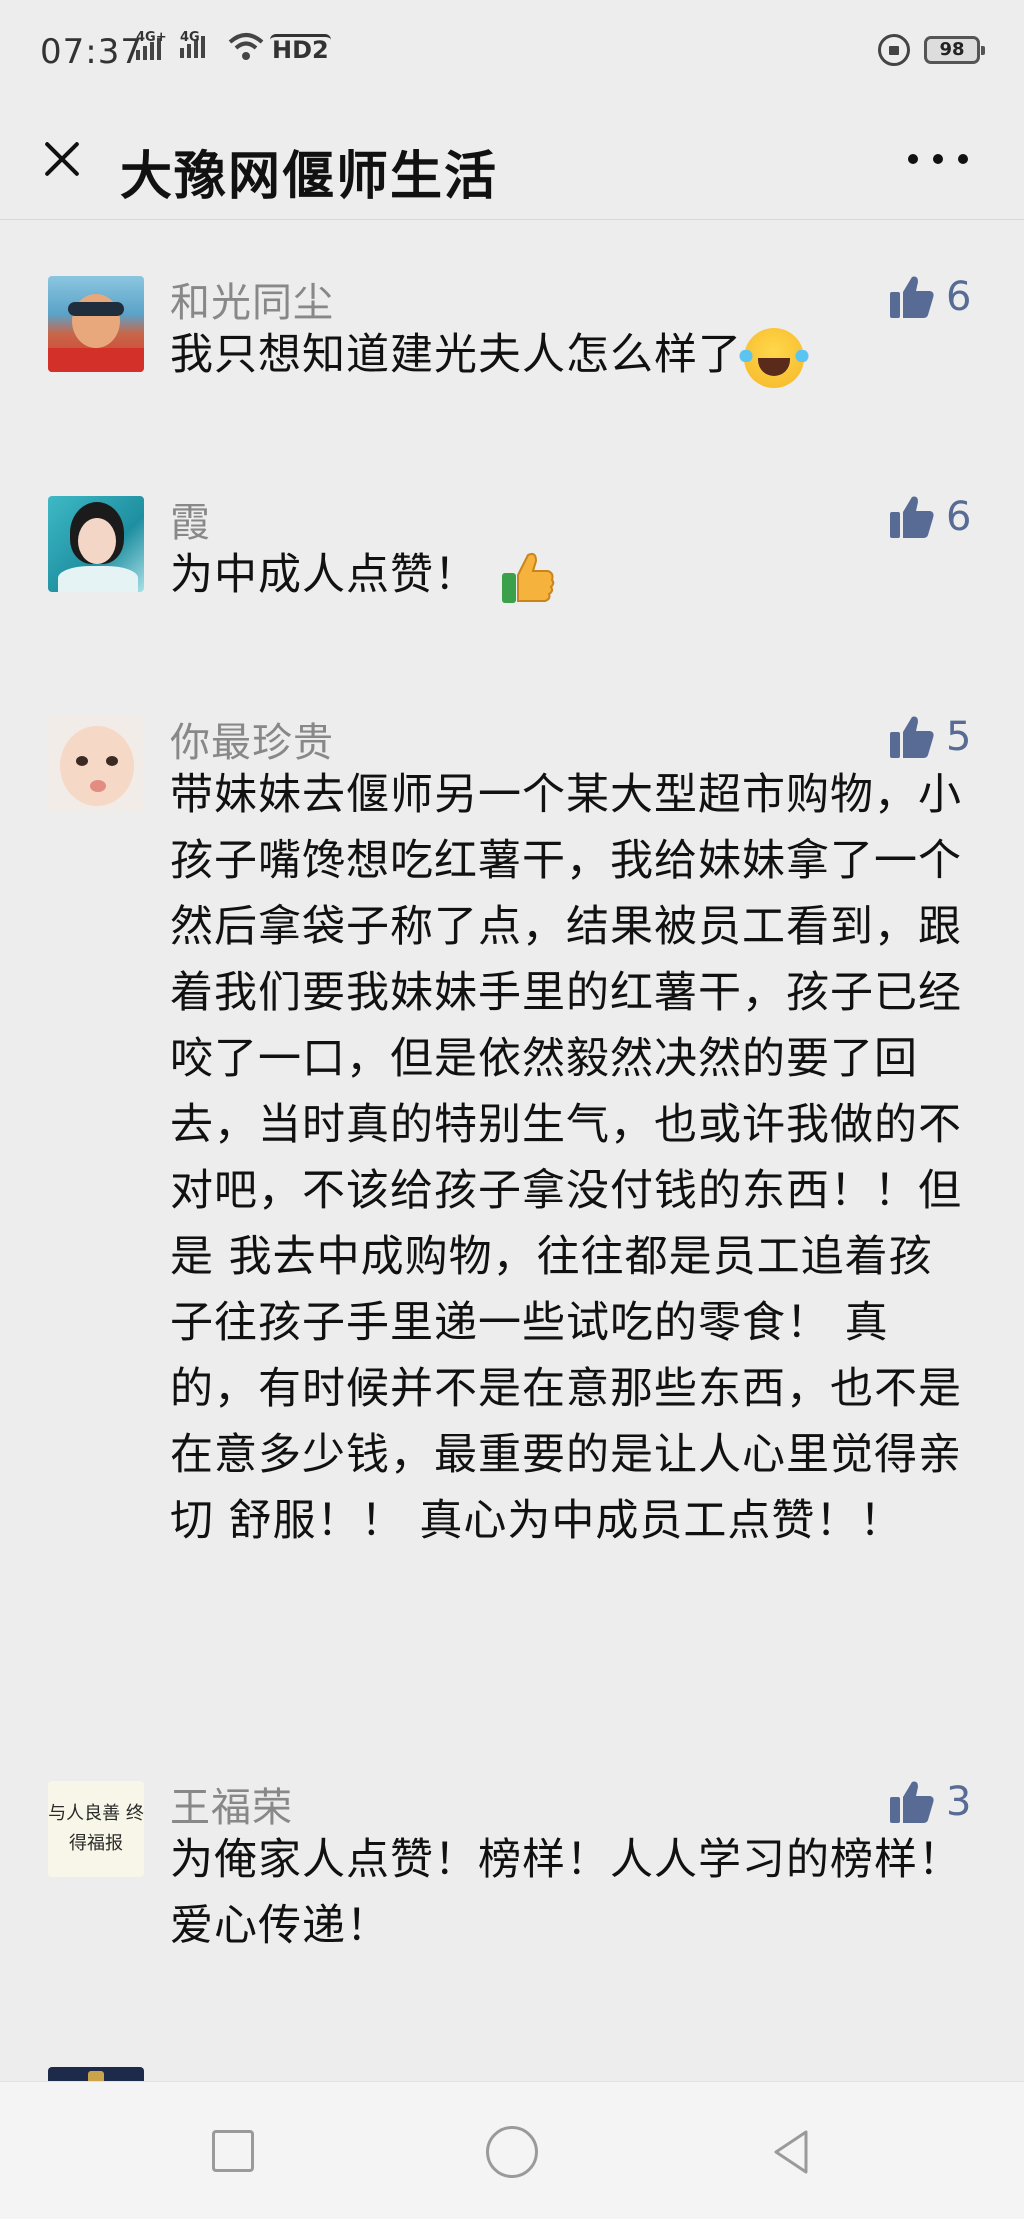  I want to click on comment-username: 你最珍贵, so click(252, 739).